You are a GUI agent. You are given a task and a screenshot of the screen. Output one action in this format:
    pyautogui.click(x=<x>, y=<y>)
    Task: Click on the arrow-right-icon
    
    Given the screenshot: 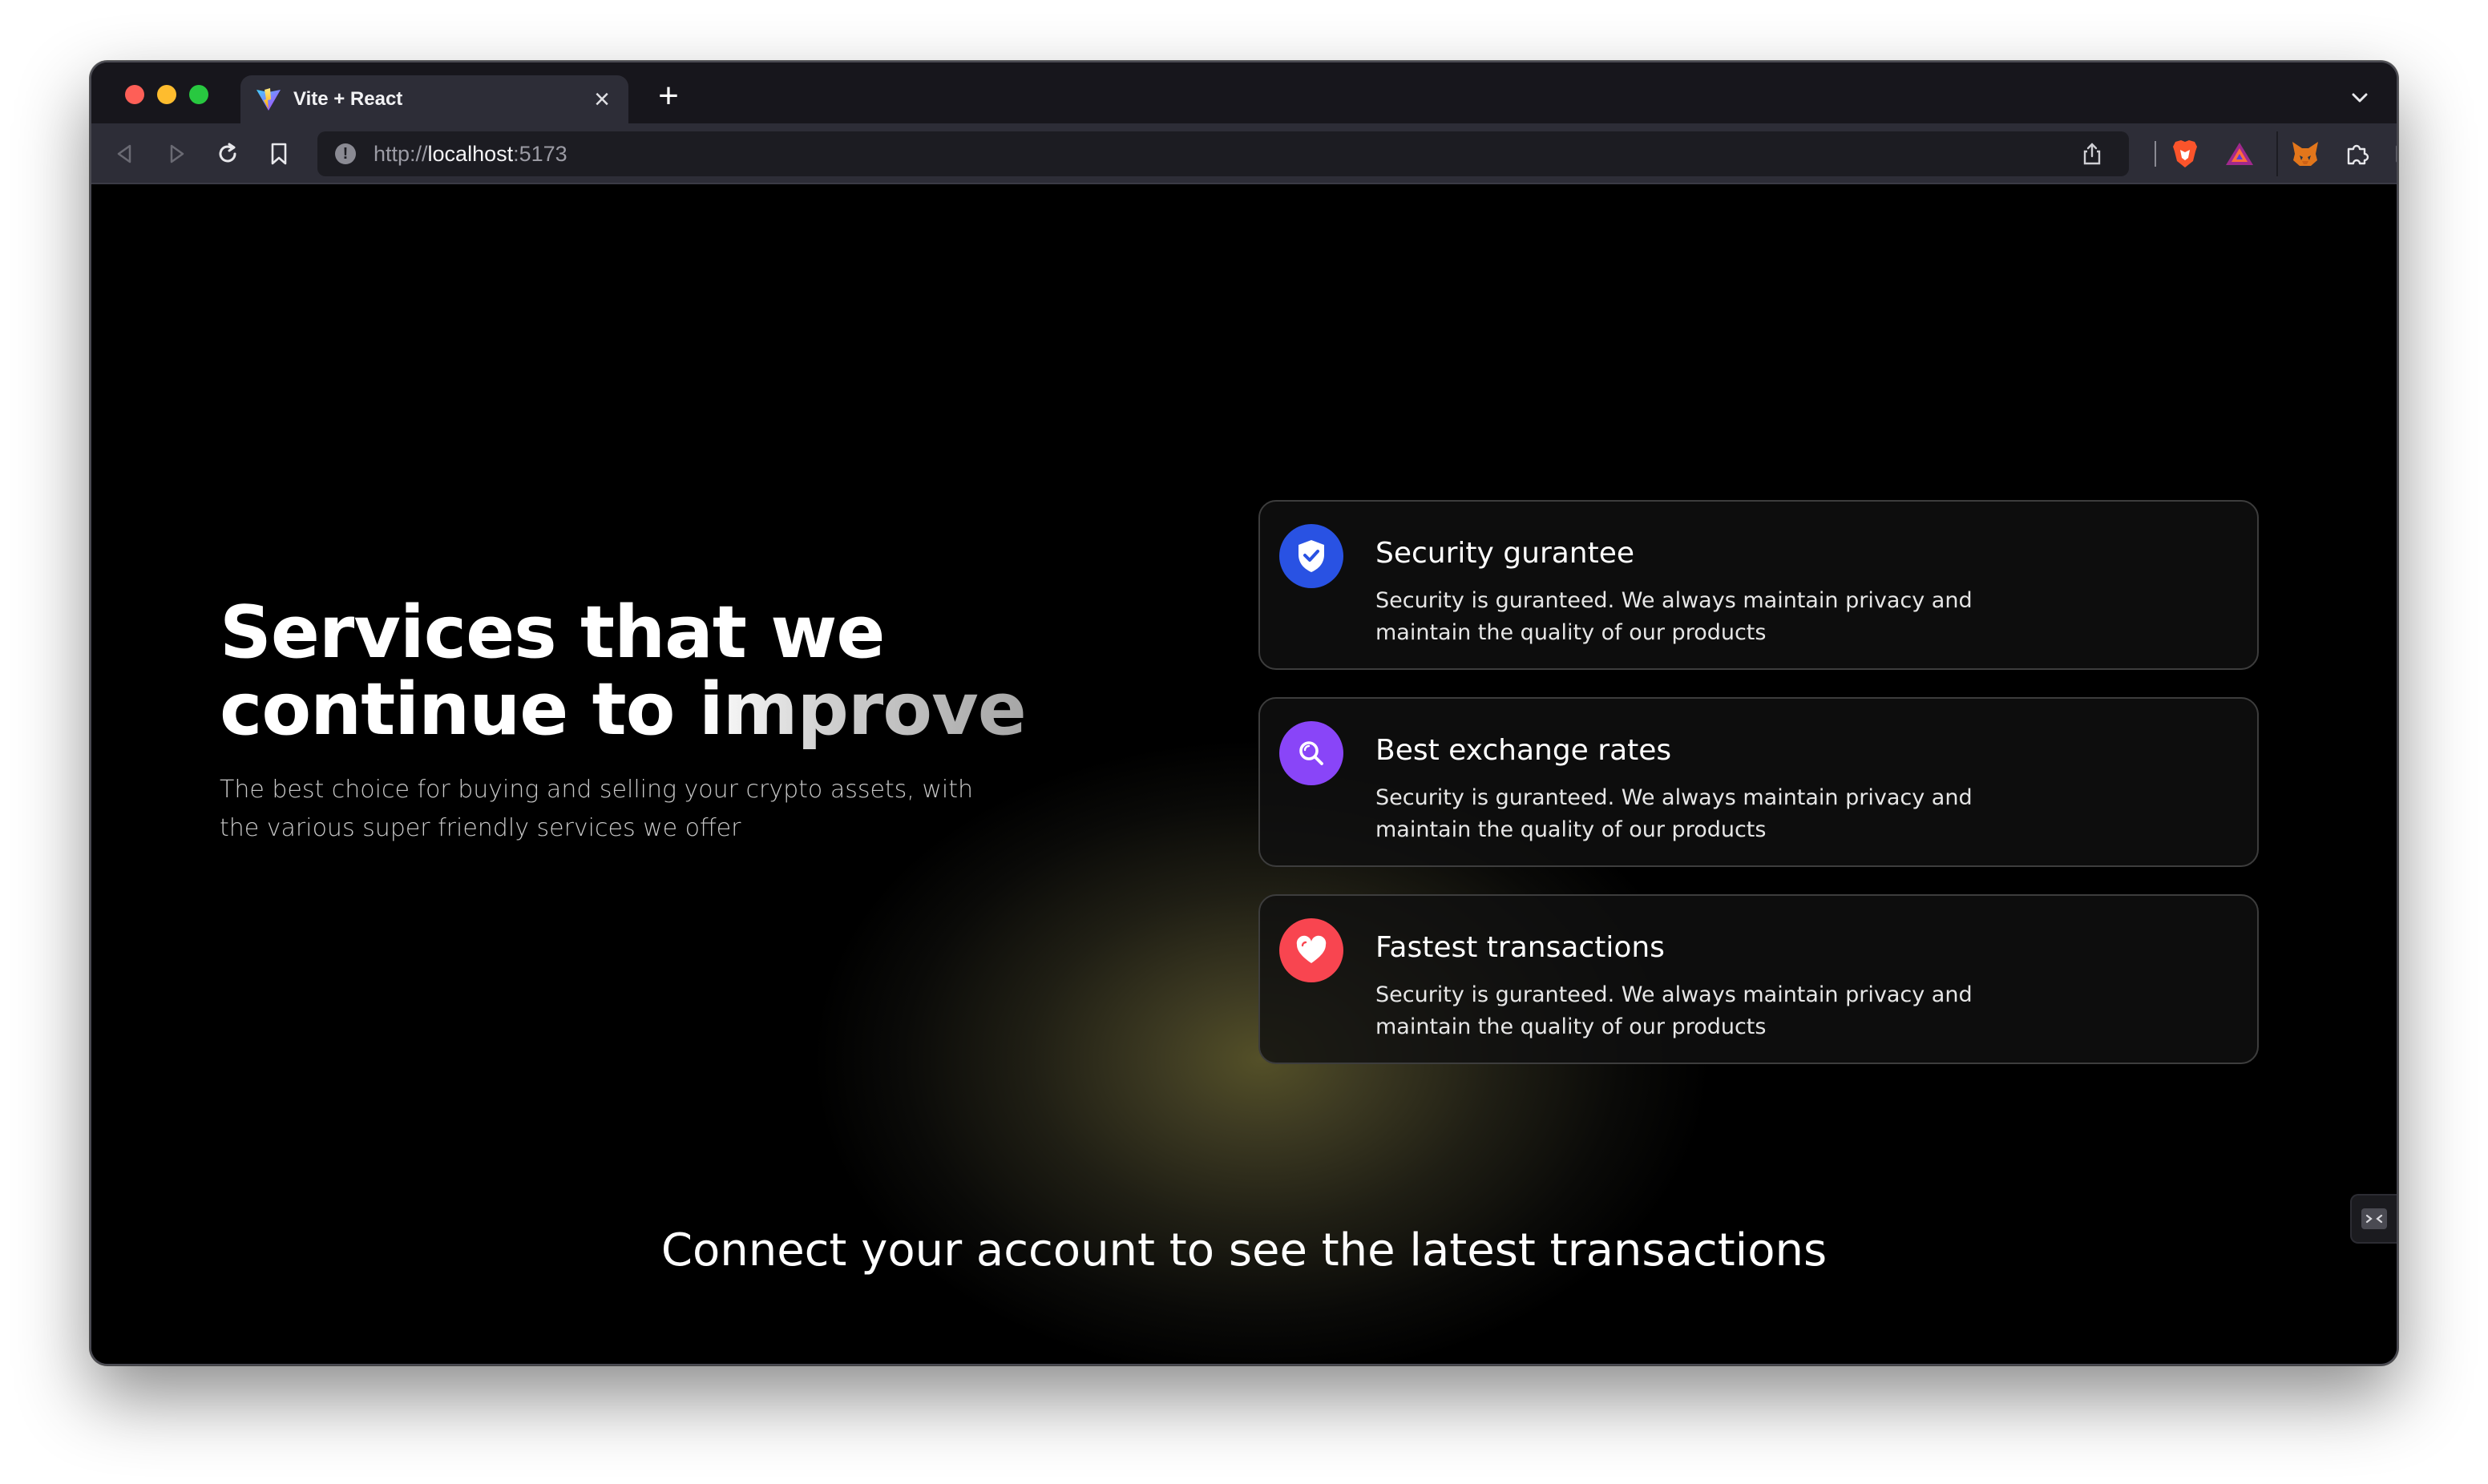 What is the action you would take?
    pyautogui.click(x=177, y=154)
    